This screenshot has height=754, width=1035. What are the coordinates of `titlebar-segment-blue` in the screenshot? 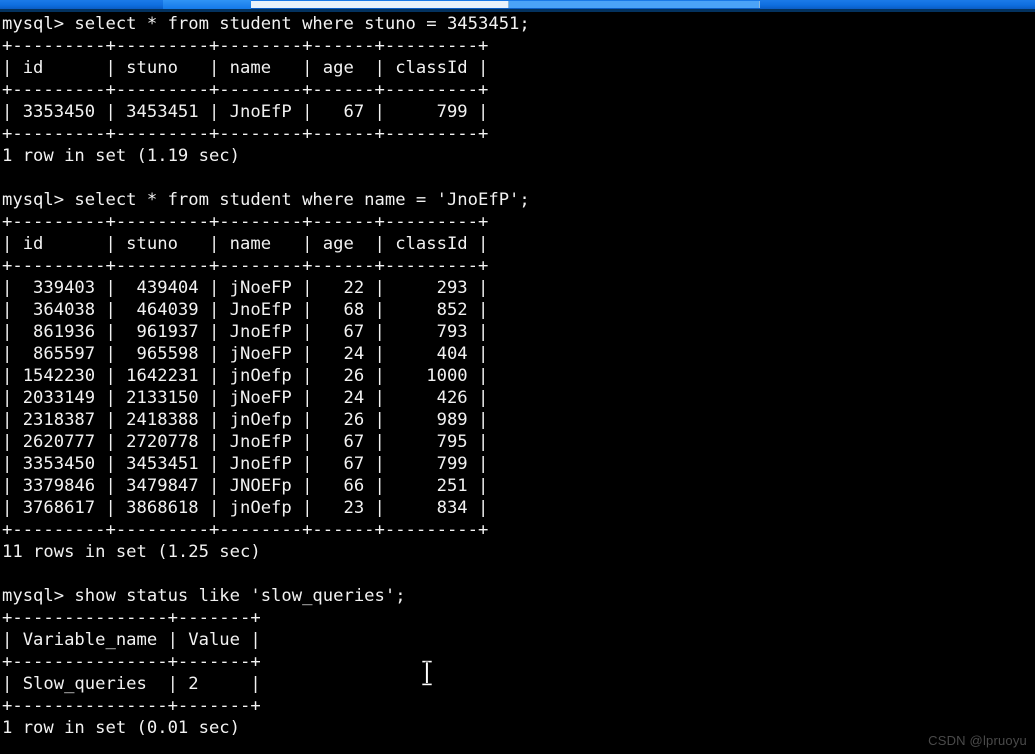 It's located at (634, 4).